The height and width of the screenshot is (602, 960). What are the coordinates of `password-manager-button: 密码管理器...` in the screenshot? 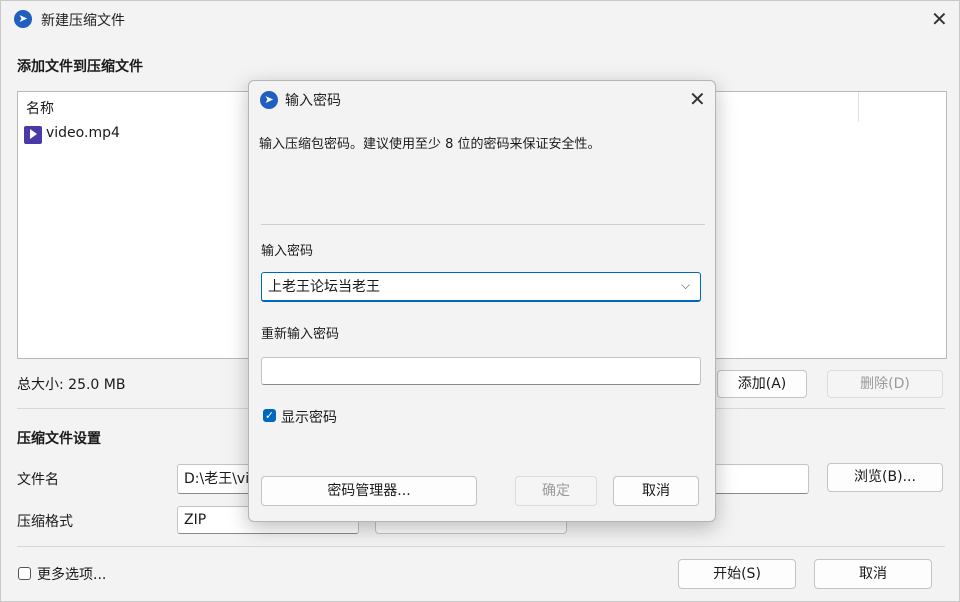 It's located at (369, 491).